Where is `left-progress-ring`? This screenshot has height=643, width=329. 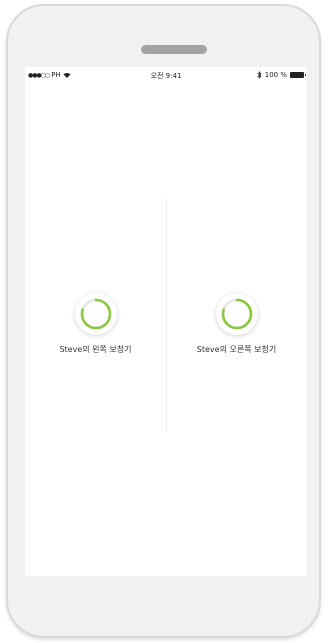 left-progress-ring is located at coordinates (95, 314).